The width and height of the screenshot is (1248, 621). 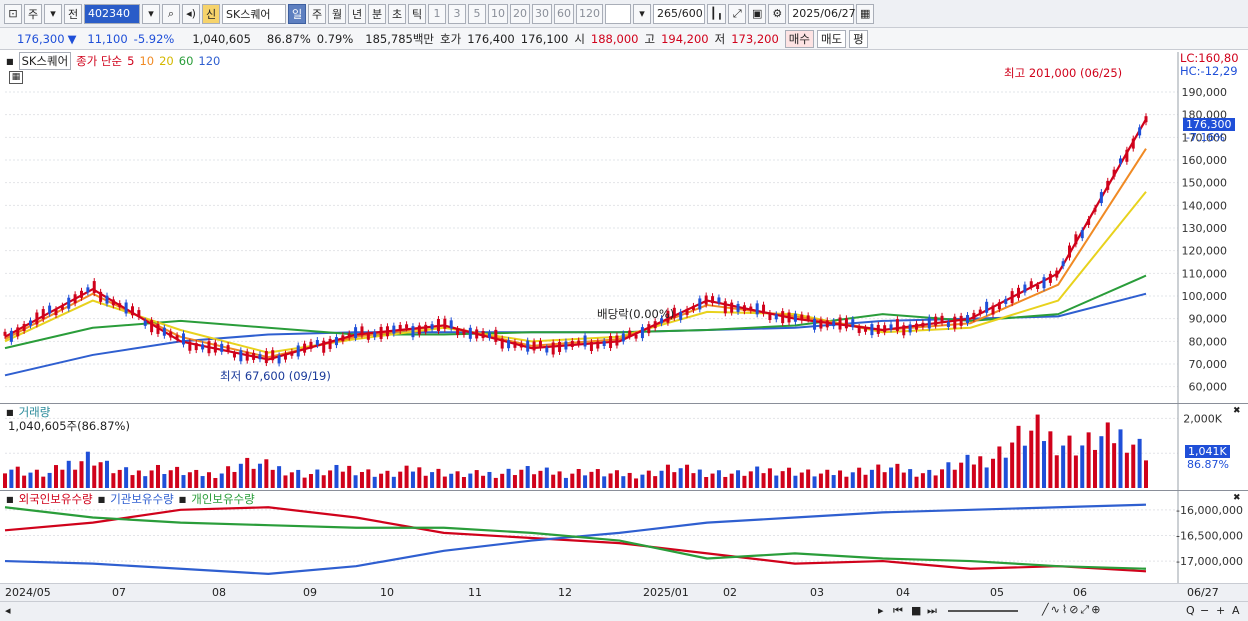 I want to click on minute-custom-field, so click(x=618, y=13).